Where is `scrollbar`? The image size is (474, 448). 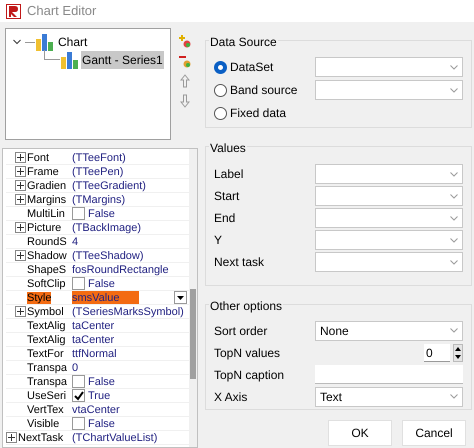 scrollbar is located at coordinates (193, 298).